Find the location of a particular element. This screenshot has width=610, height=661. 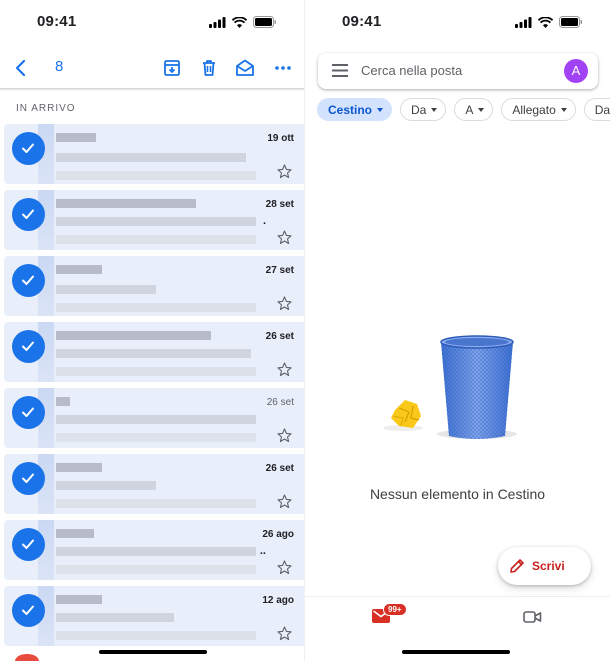

status-bar: 09:41 is located at coordinates (152, 22).